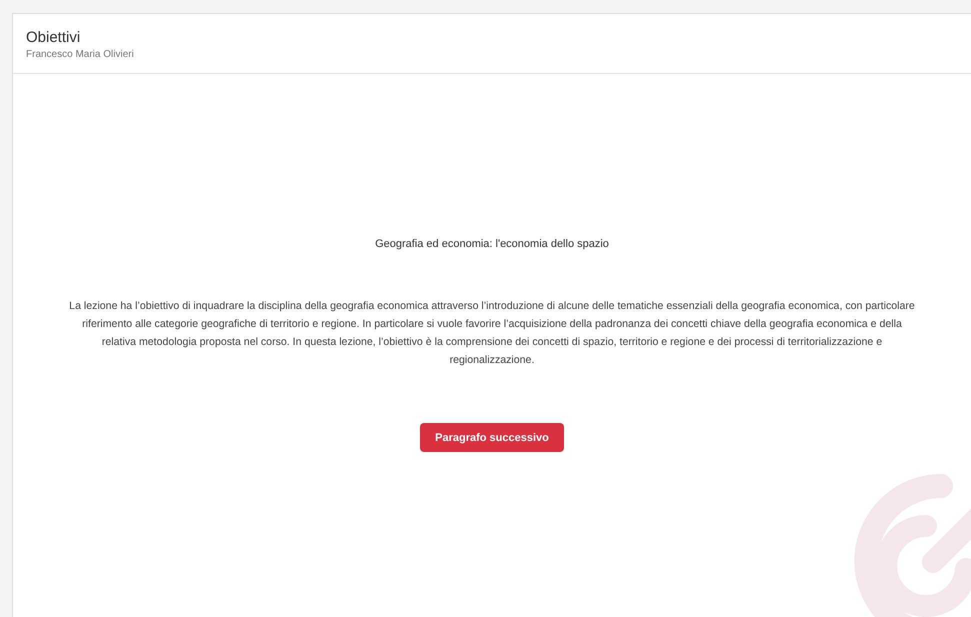 The height and width of the screenshot is (617, 971). I want to click on page-title: Obiettivi, so click(54, 37).